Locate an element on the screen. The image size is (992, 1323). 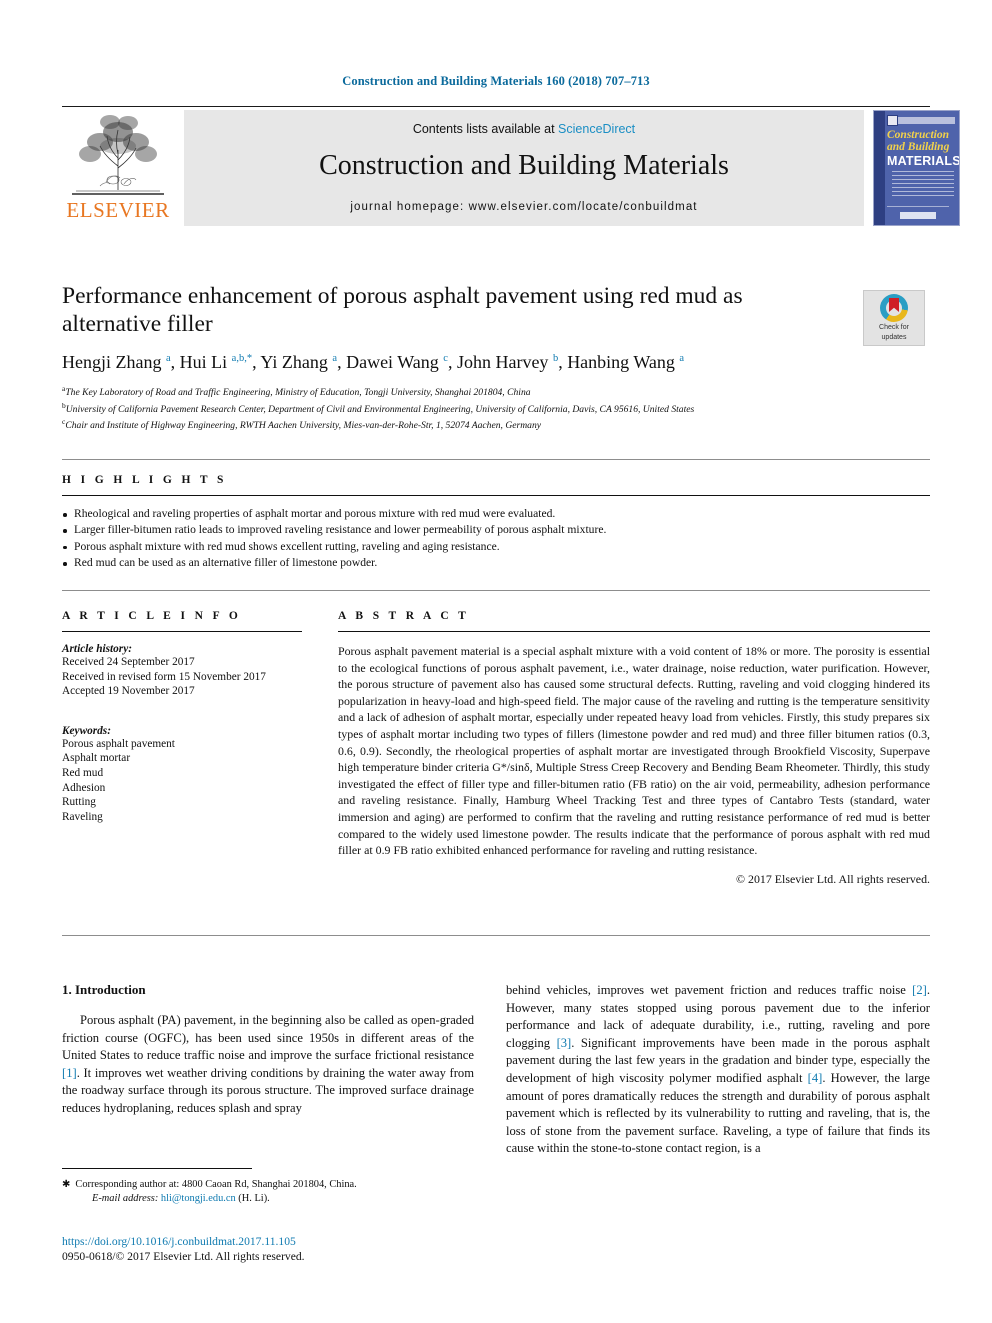
keyword-item: Asphalt mortar is located at coordinates (96, 758).